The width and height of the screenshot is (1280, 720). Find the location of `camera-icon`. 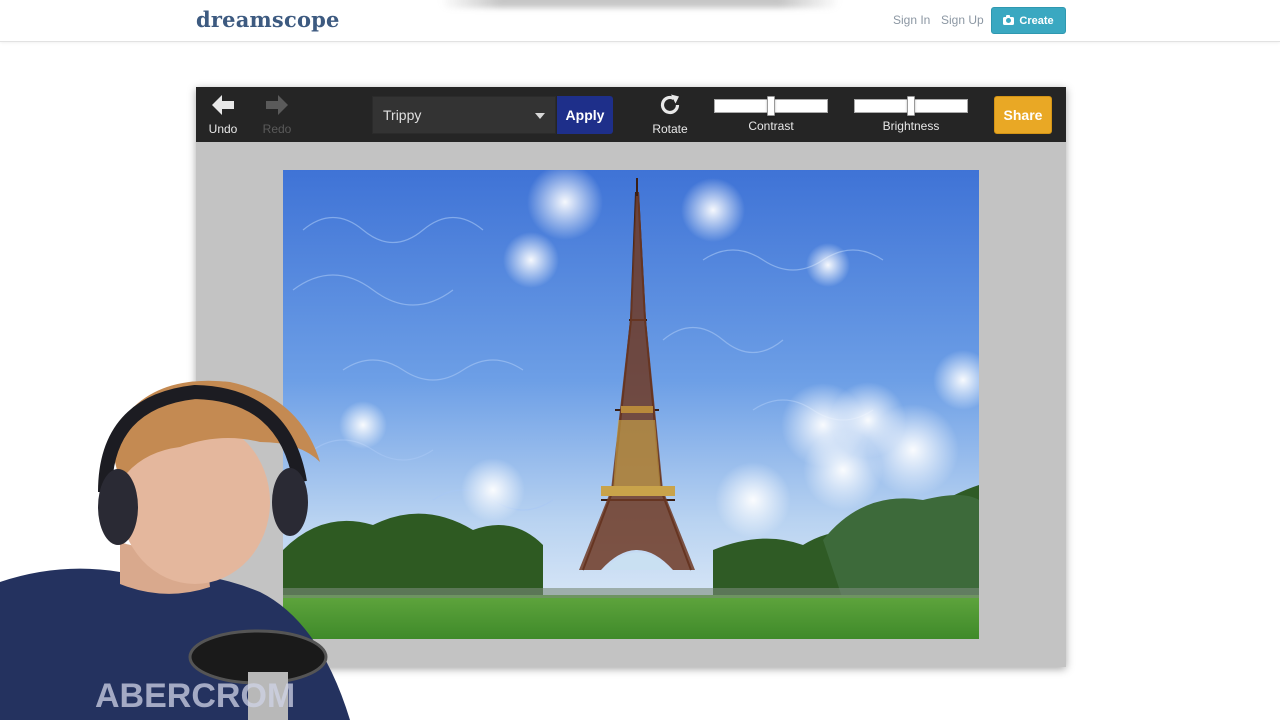

camera-icon is located at coordinates (1009, 19).